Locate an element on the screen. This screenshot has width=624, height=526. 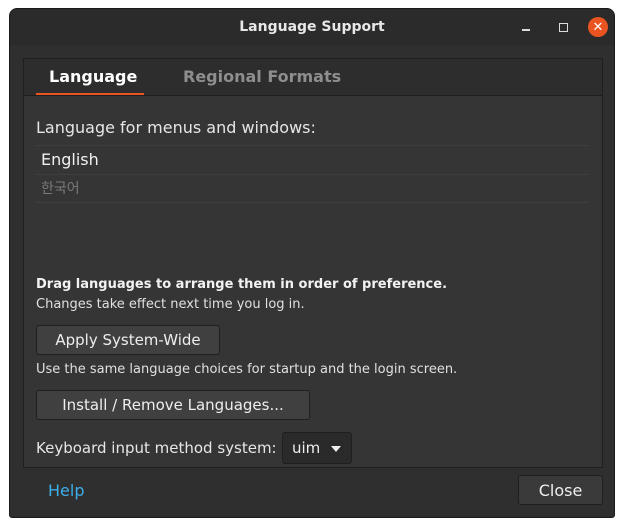
maximize-button is located at coordinates (563, 27).